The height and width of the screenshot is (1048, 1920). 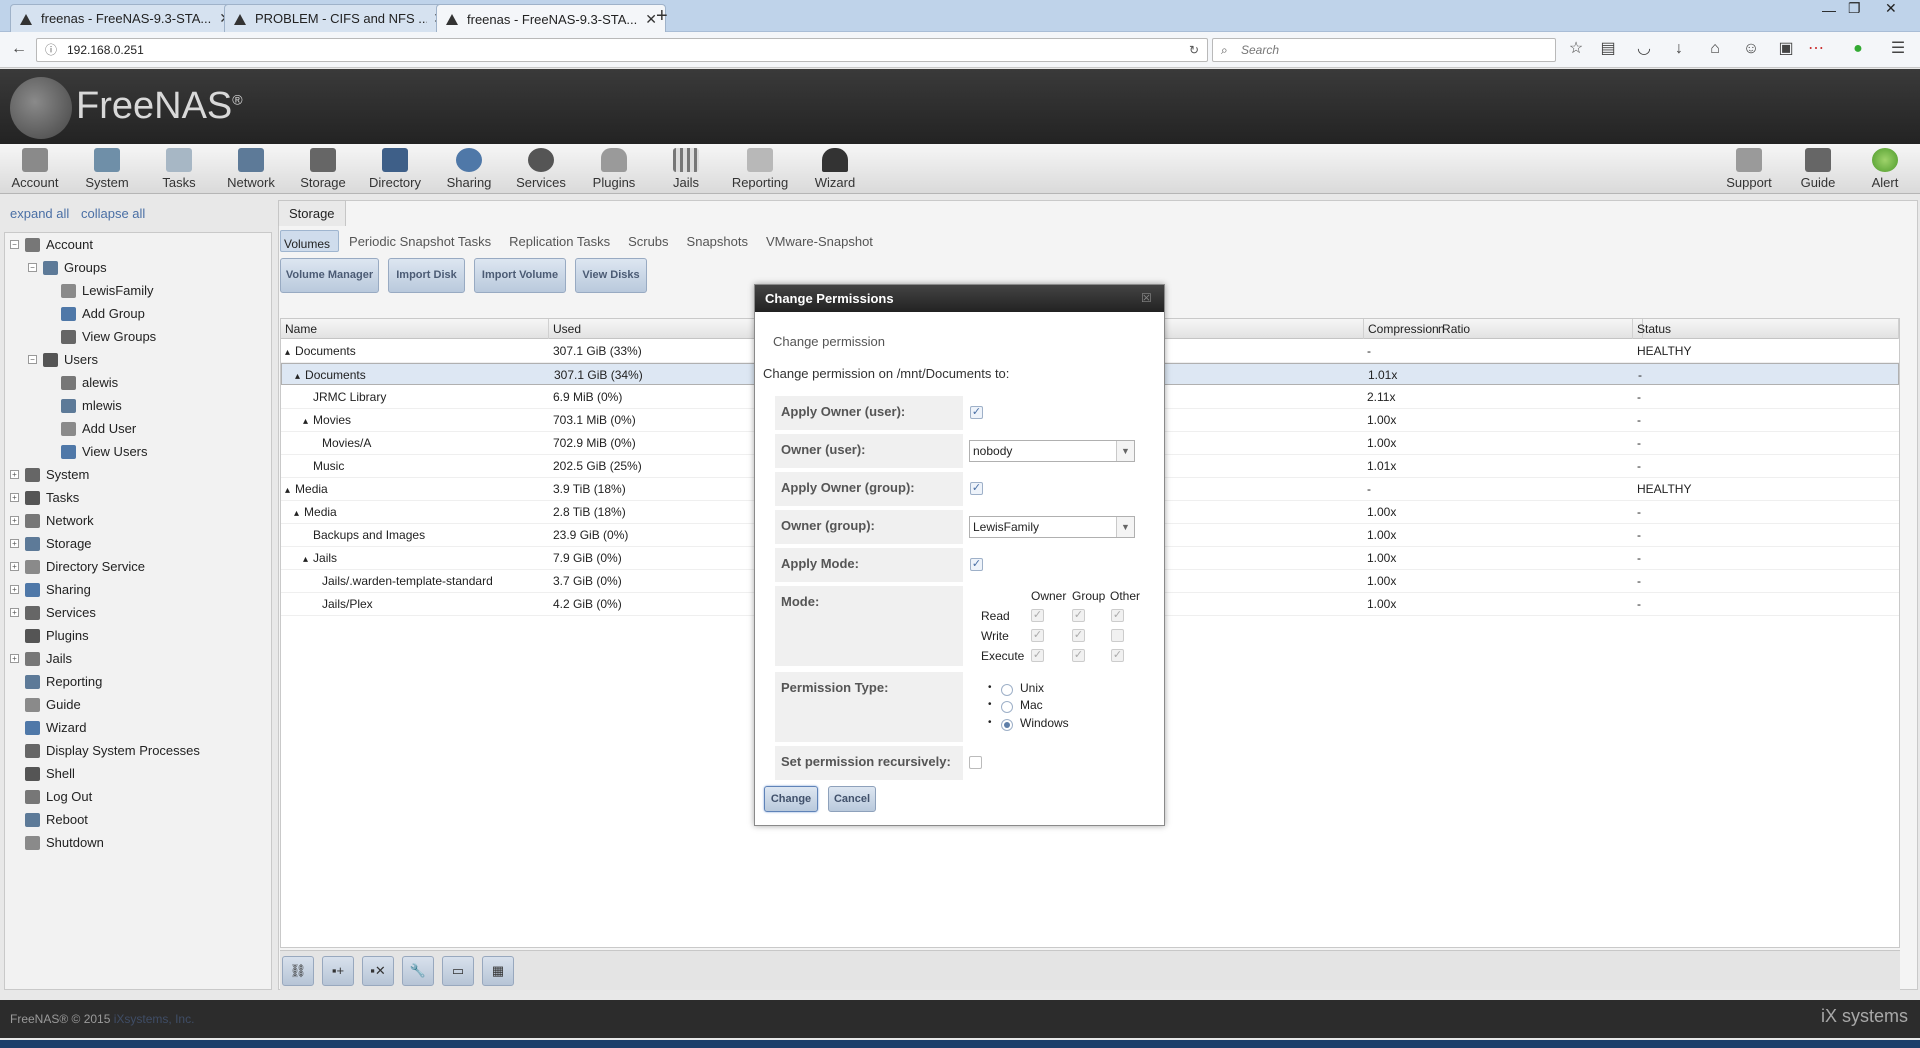 I want to click on url-bar: ⓘ 192.168.0.251 ↻, so click(x=622, y=50).